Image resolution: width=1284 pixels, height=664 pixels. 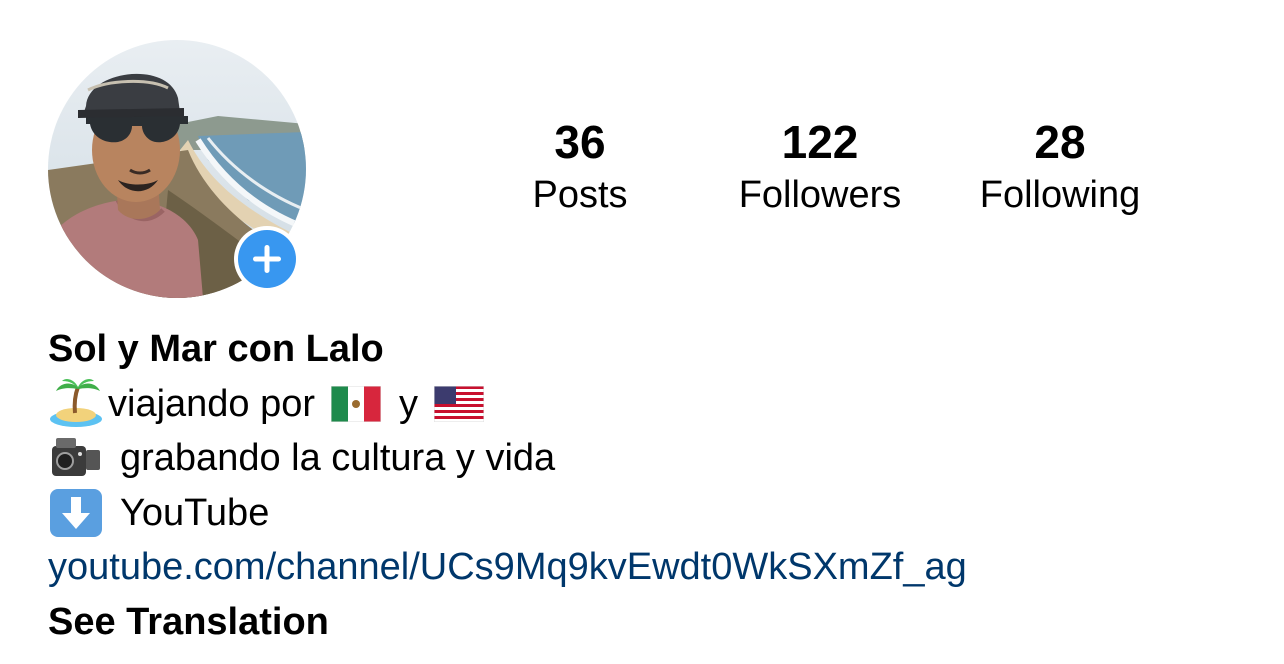 I want to click on usa-flag-icon, so click(x=459, y=403).